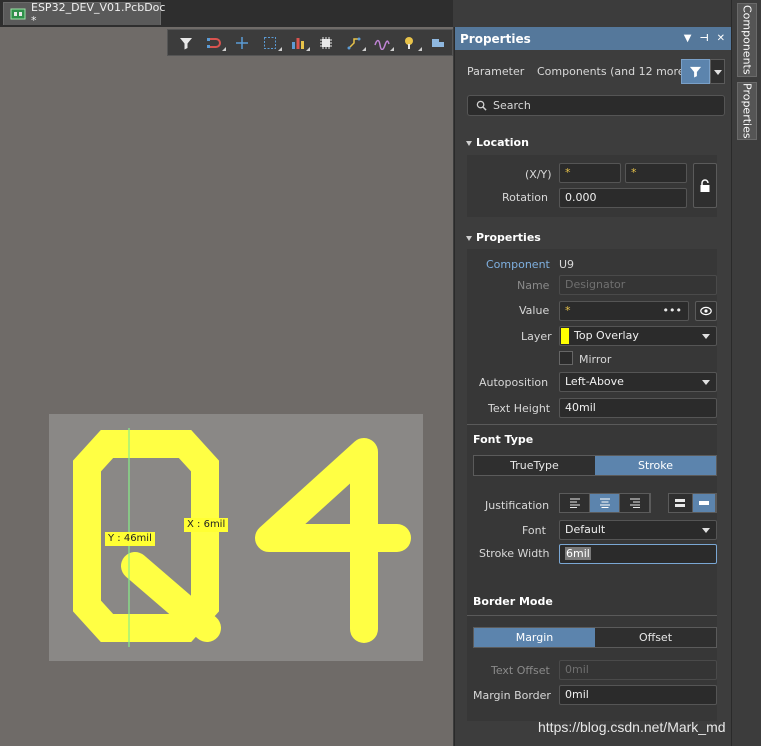 This screenshot has width=761, height=746. What do you see at coordinates (534, 637) in the screenshot?
I see `border-mode-margin: Margin` at bounding box center [534, 637].